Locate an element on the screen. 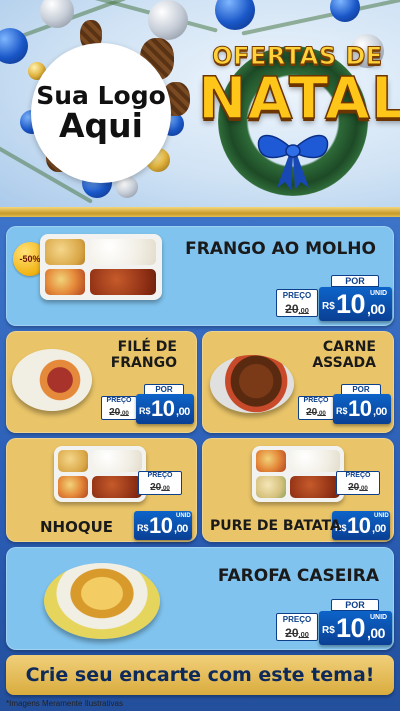 The height and width of the screenshot is (711, 400). logo-text-line1: Sua Logo is located at coordinates (101, 95).